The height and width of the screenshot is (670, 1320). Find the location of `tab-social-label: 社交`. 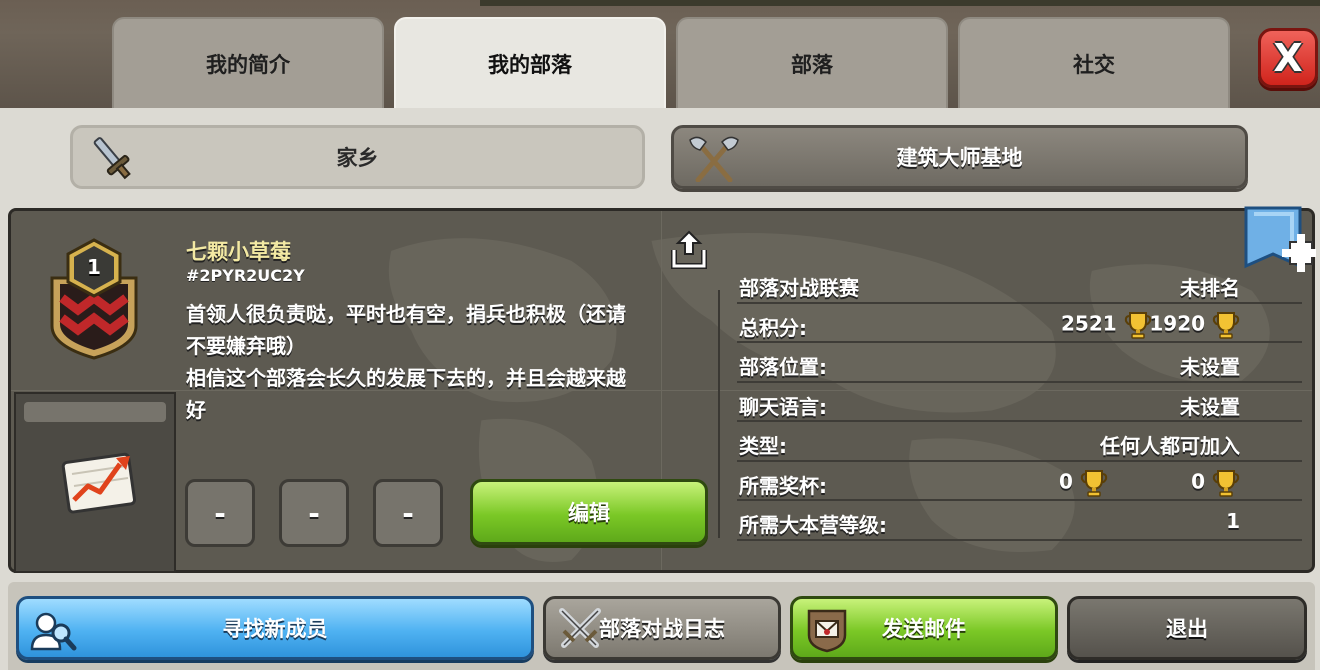

tab-social-label: 社交 is located at coordinates (1094, 64).